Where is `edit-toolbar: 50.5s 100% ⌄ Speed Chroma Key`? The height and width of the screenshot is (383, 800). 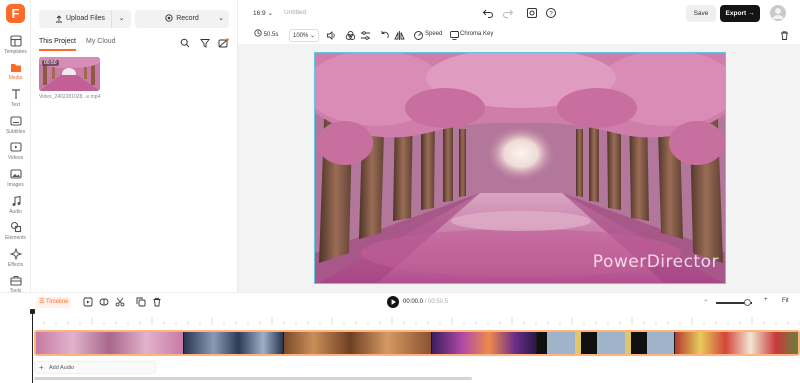
edit-toolbar: 50.5s 100% ⌄ Speed Chroma Key is located at coordinates (521, 35).